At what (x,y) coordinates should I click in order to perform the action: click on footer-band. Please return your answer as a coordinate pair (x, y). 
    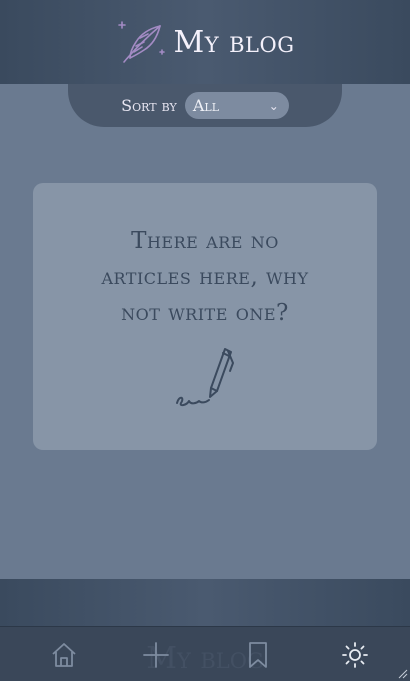
    Looking at the image, I should click on (205, 602).